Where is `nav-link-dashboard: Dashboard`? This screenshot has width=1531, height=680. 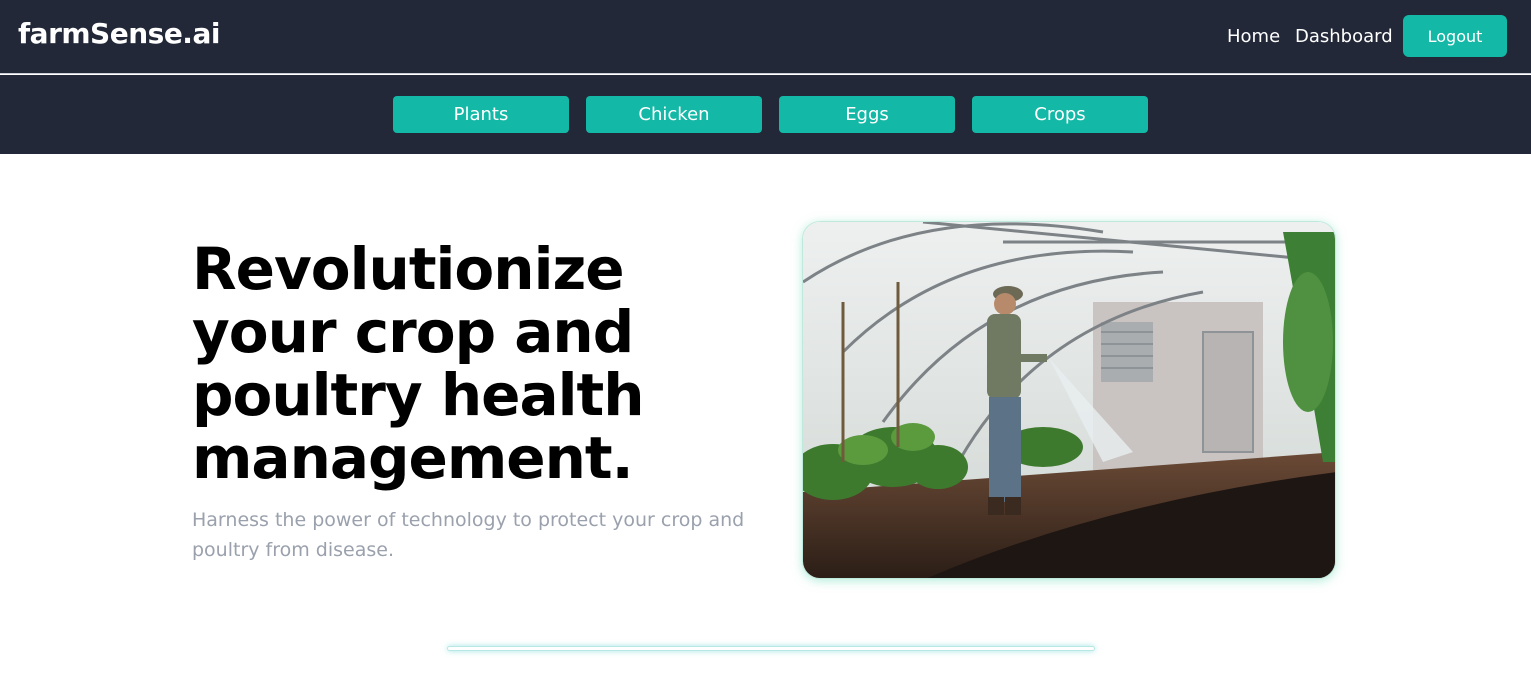 nav-link-dashboard: Dashboard is located at coordinates (1344, 36).